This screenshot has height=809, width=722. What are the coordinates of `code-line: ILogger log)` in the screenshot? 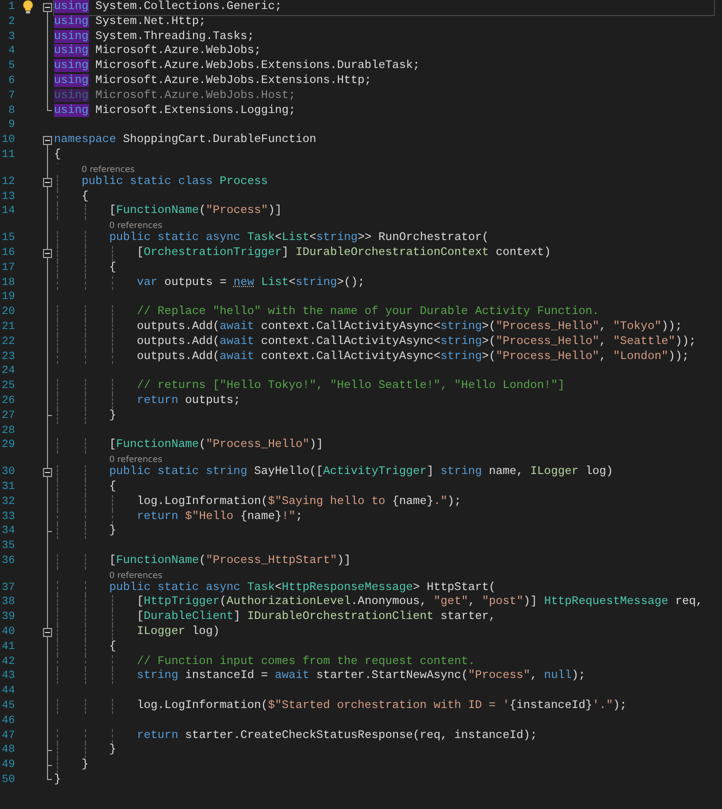 It's located at (178, 632).